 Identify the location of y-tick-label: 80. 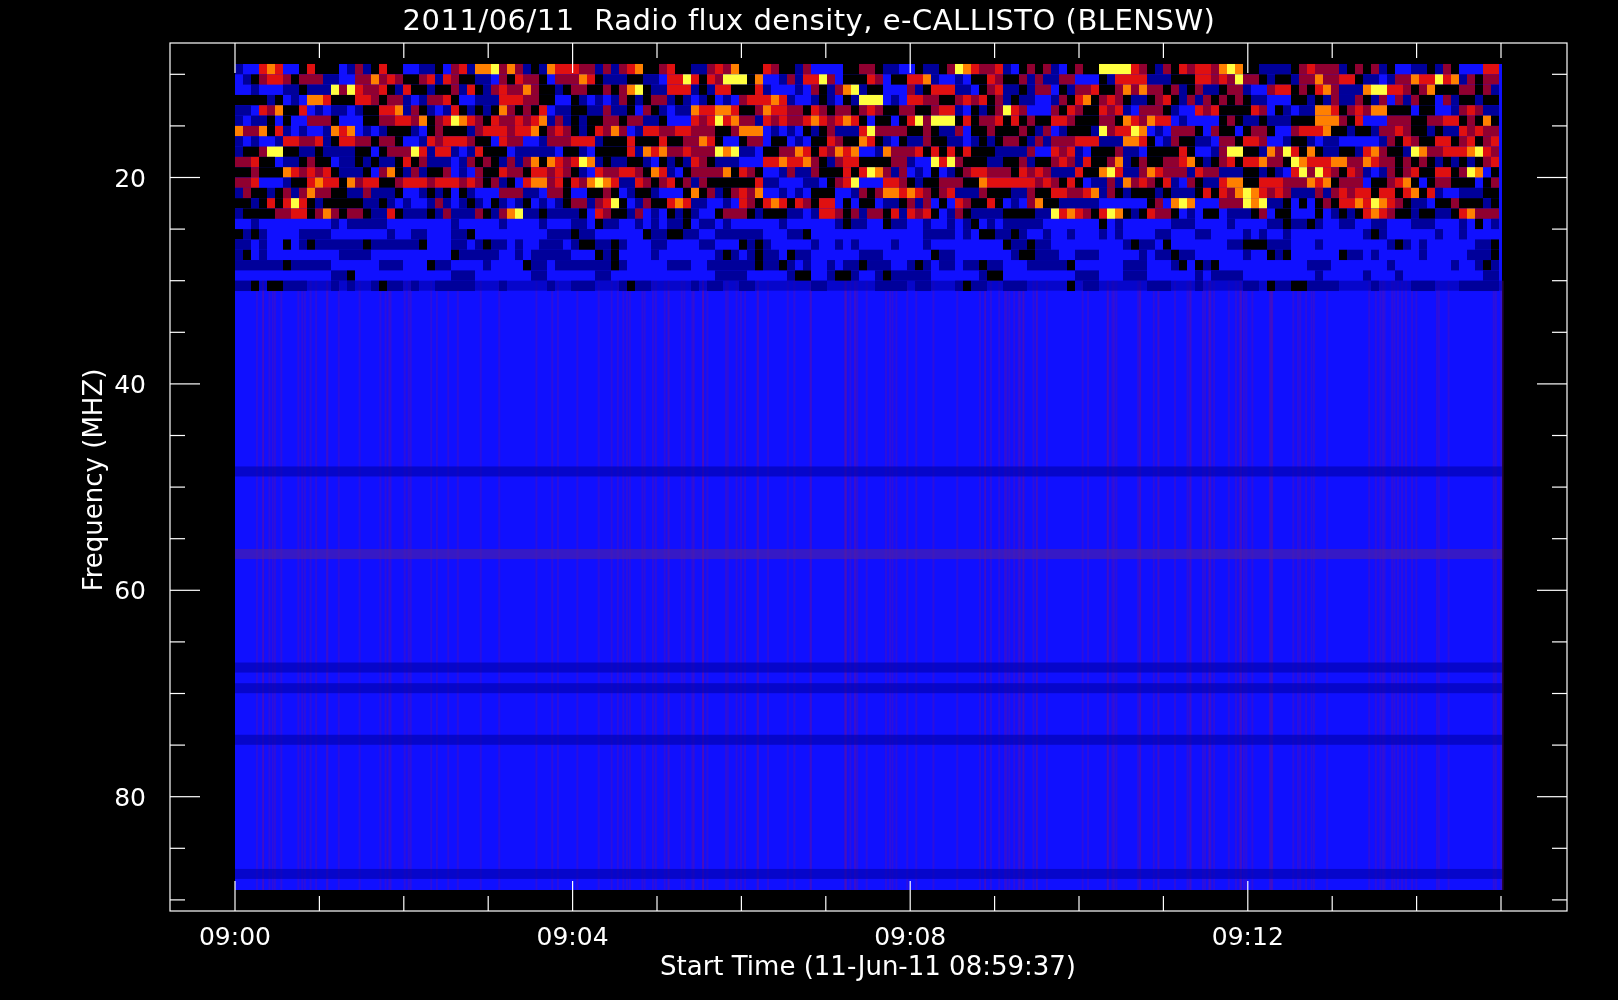
(130, 797).